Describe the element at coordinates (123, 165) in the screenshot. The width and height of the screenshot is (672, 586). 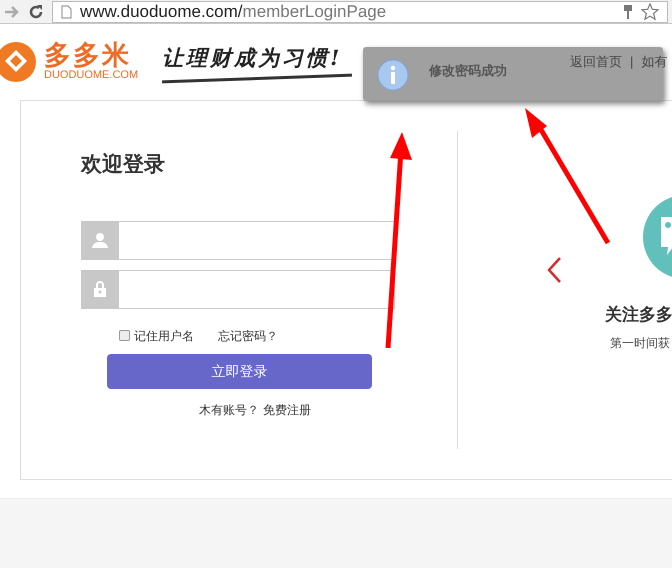
I see `login-title: 欢迎登录` at that location.